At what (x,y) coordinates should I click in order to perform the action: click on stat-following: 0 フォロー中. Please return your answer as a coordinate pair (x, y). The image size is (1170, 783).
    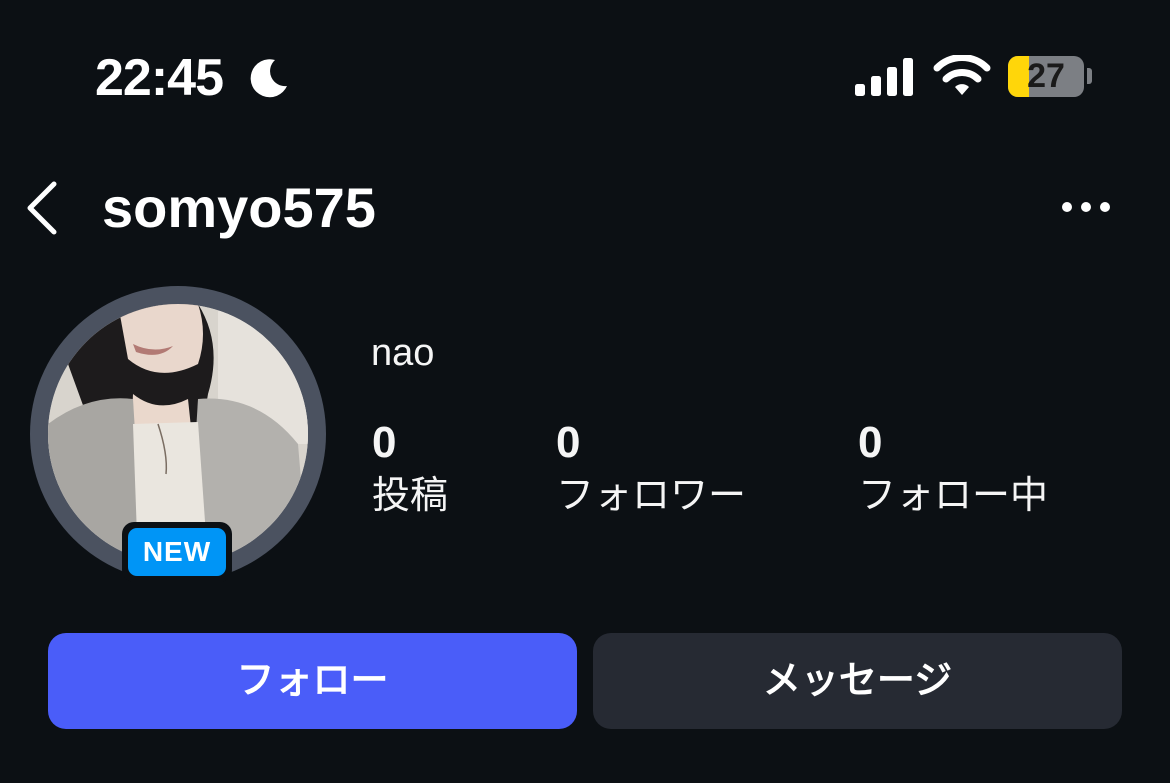
    Looking at the image, I should click on (953, 469).